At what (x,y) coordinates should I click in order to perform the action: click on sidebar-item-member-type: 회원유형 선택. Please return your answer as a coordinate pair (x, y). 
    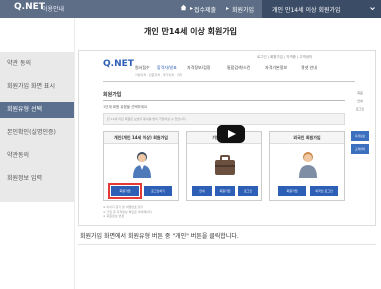
    Looking at the image, I should click on (37, 110).